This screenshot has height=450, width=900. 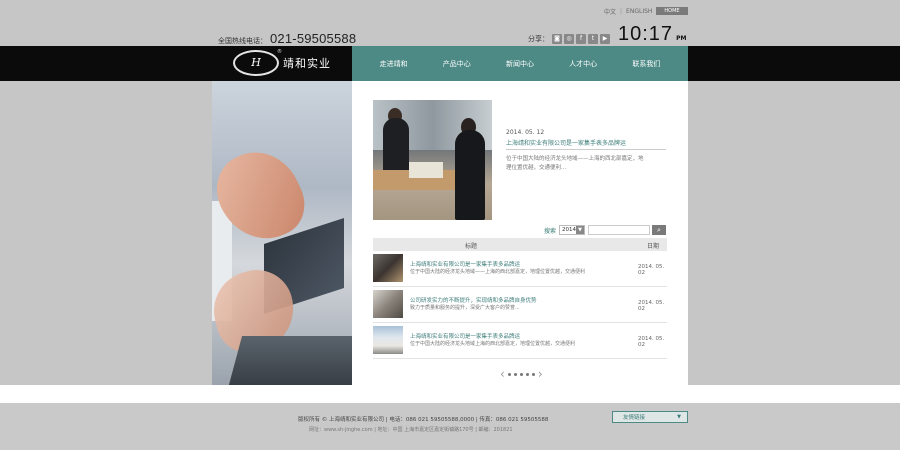 I want to click on search-input, so click(x=619, y=230).